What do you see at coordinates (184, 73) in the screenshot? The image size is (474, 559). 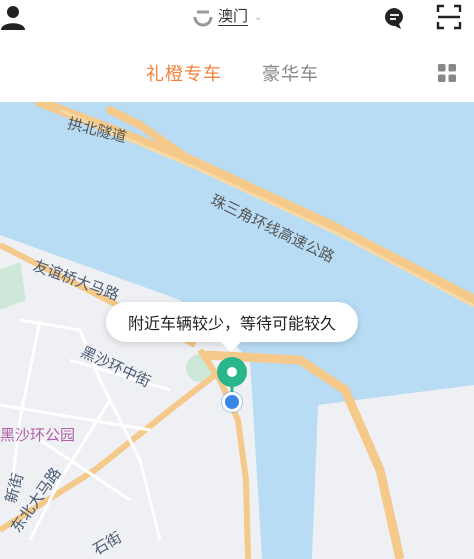 I see `tab-premium: 礼橙专车` at bounding box center [184, 73].